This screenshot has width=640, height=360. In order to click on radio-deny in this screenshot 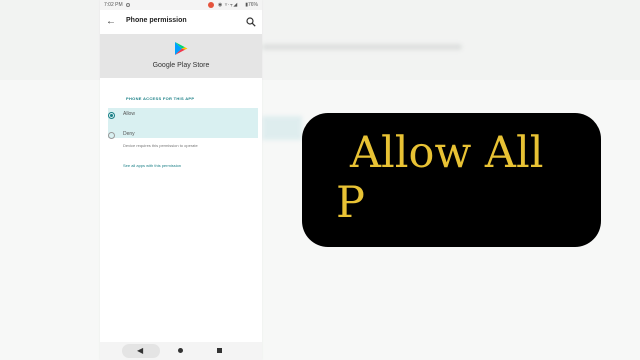, I will do `click(111, 135)`.